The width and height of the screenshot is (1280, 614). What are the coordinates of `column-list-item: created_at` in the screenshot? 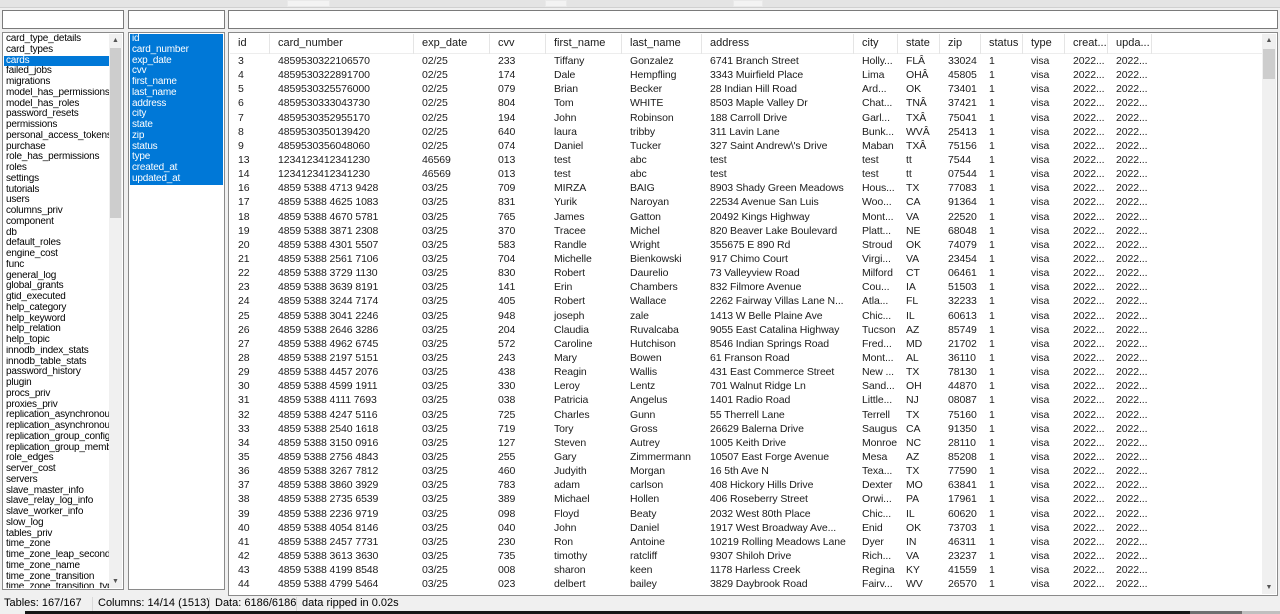 It's located at (176, 168).